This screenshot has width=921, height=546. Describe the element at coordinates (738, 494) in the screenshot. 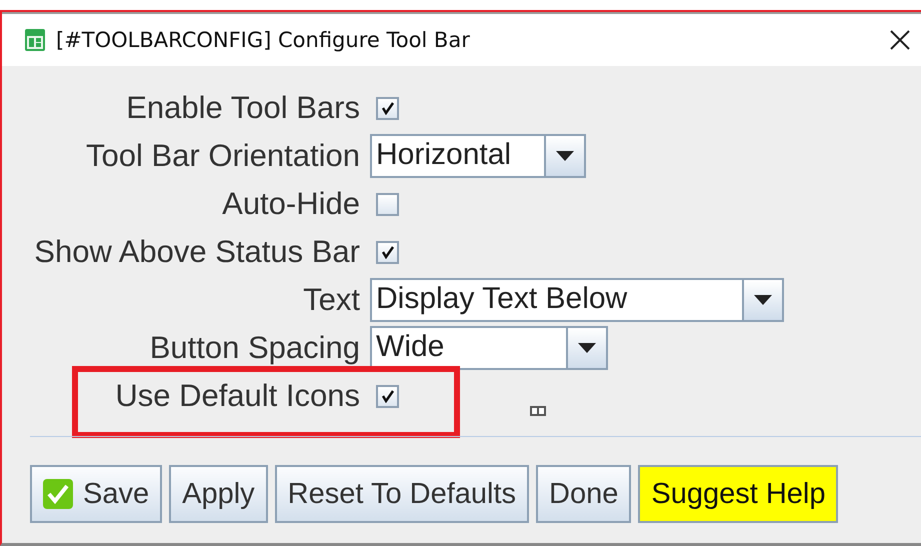

I see `help-button: Suggest Help` at that location.